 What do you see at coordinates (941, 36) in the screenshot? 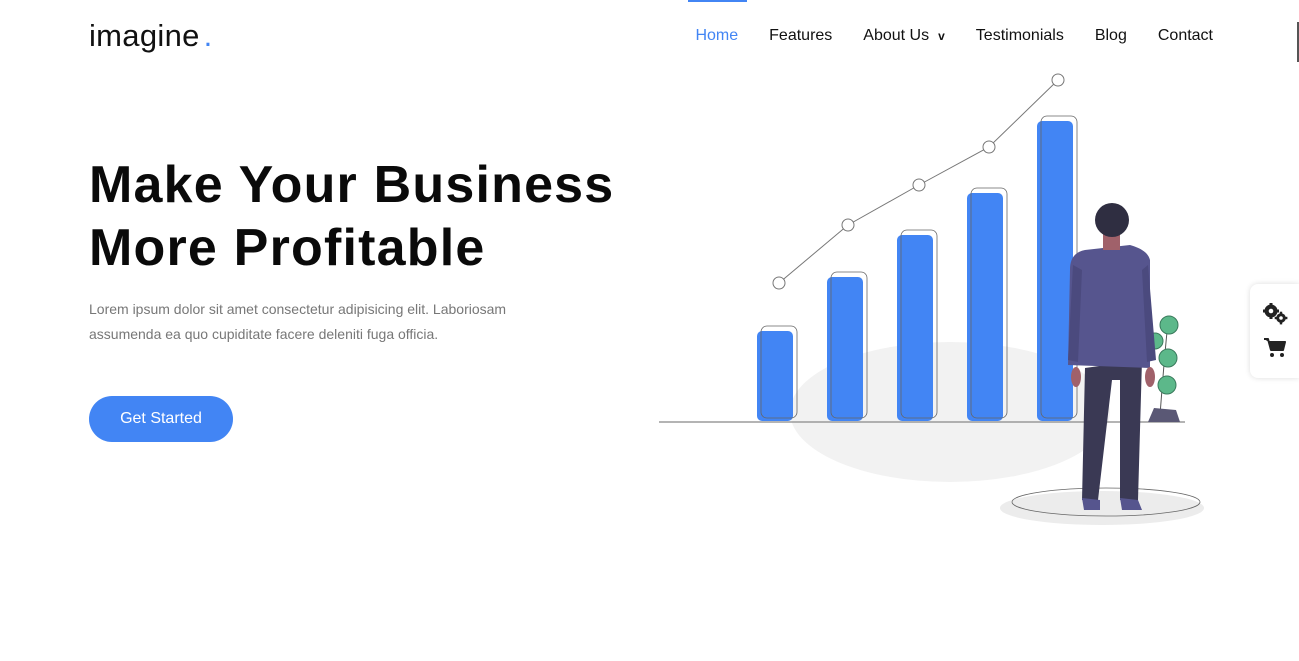
I see `chevron-down-icon: v` at bounding box center [941, 36].